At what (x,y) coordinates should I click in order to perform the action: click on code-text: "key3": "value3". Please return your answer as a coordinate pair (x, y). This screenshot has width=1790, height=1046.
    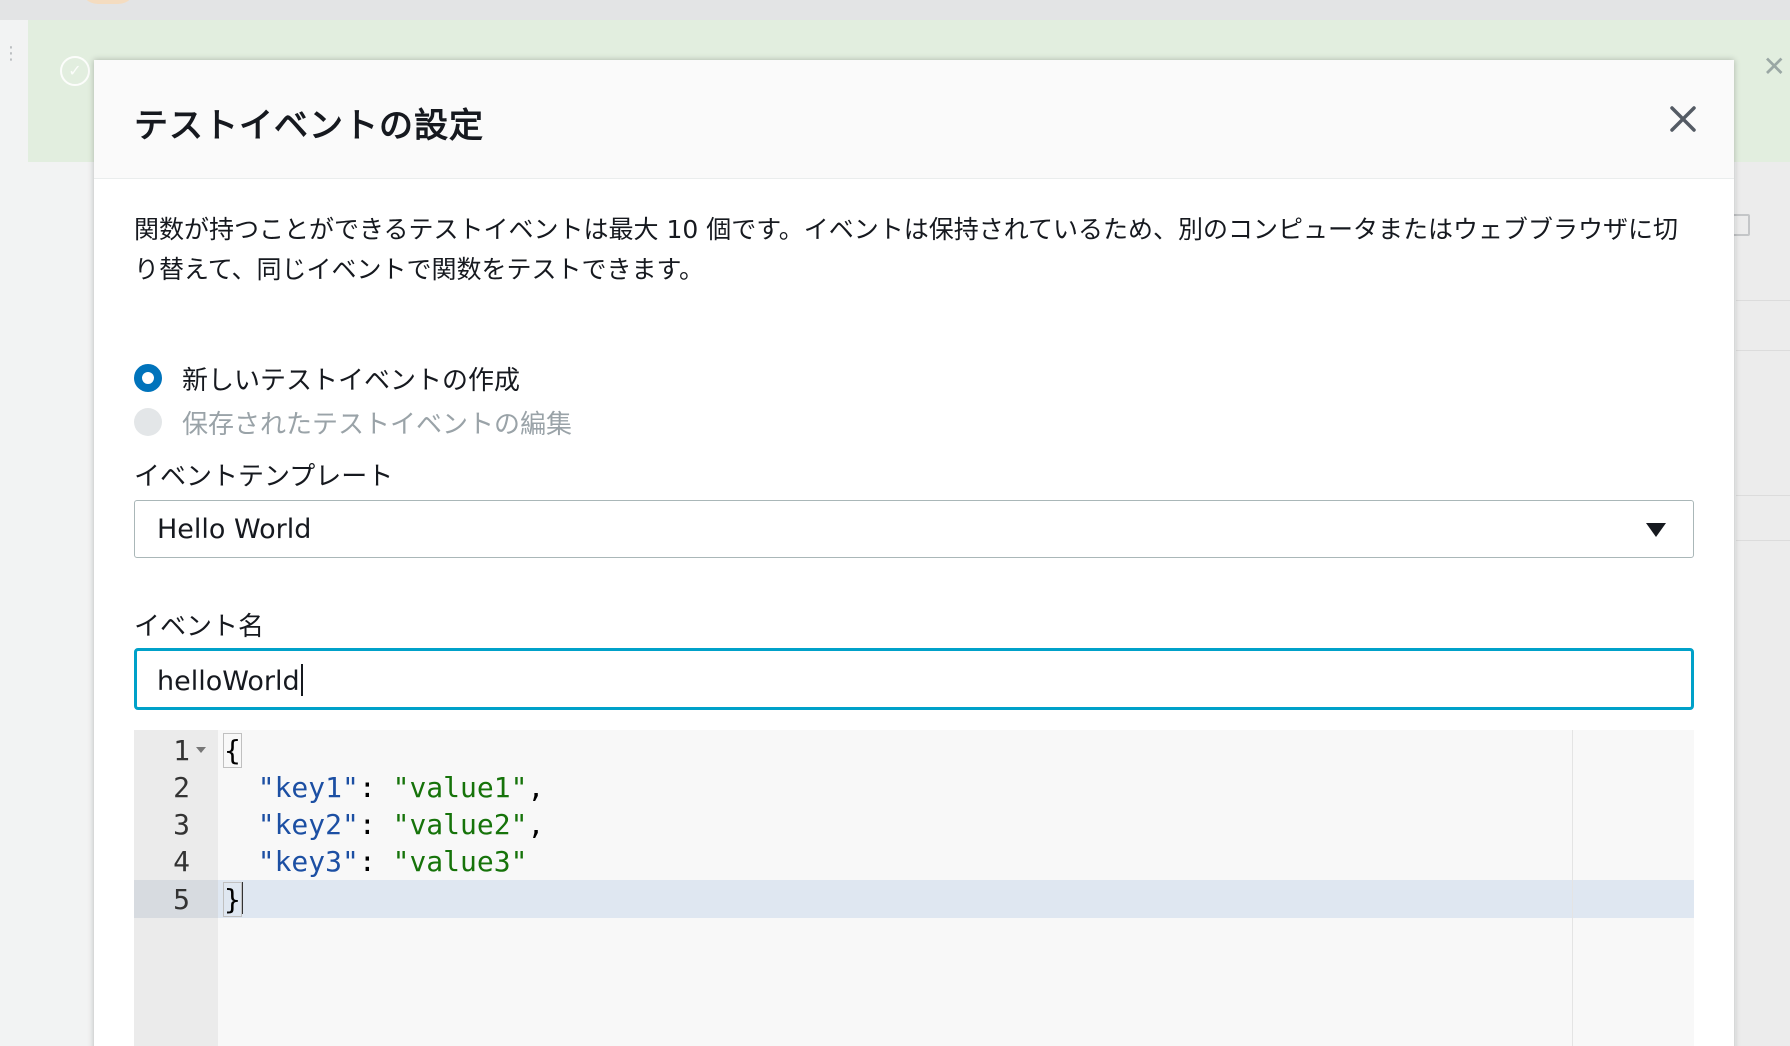
    Looking at the image, I should click on (376, 861).